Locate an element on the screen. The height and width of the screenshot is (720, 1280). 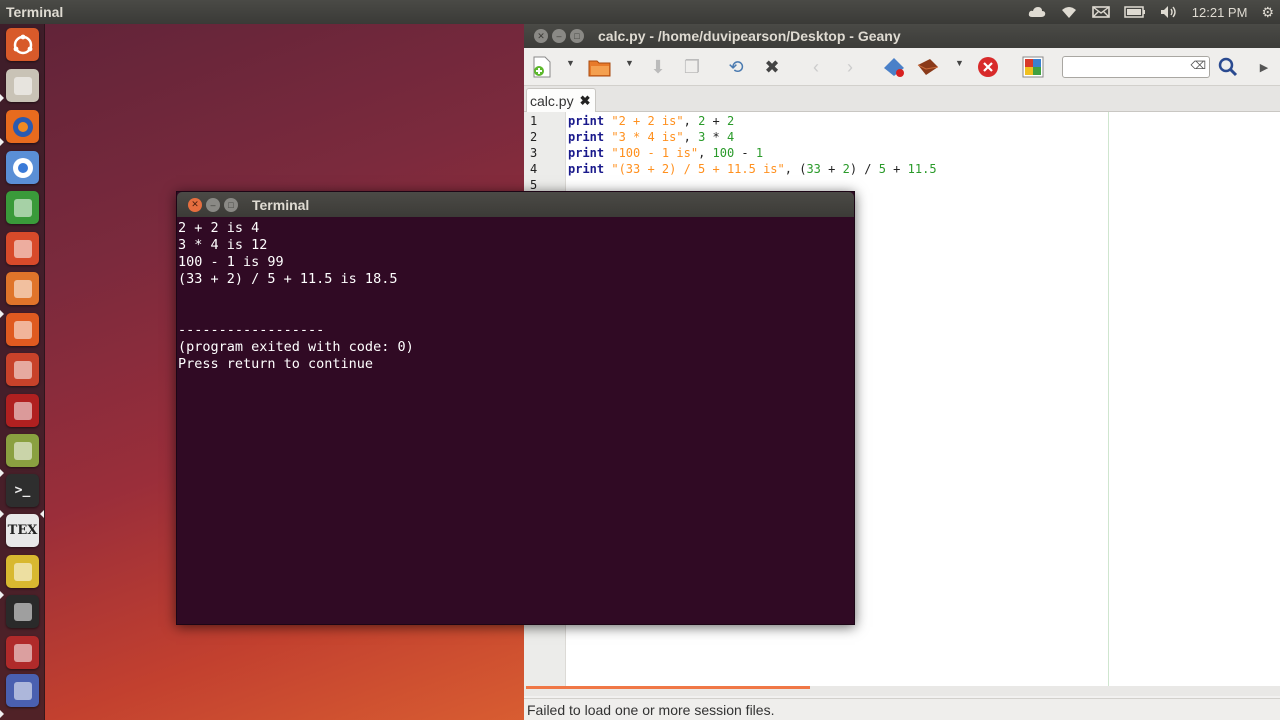
launcher-texmaker-icon: TEX is located at coordinates (22, 530).